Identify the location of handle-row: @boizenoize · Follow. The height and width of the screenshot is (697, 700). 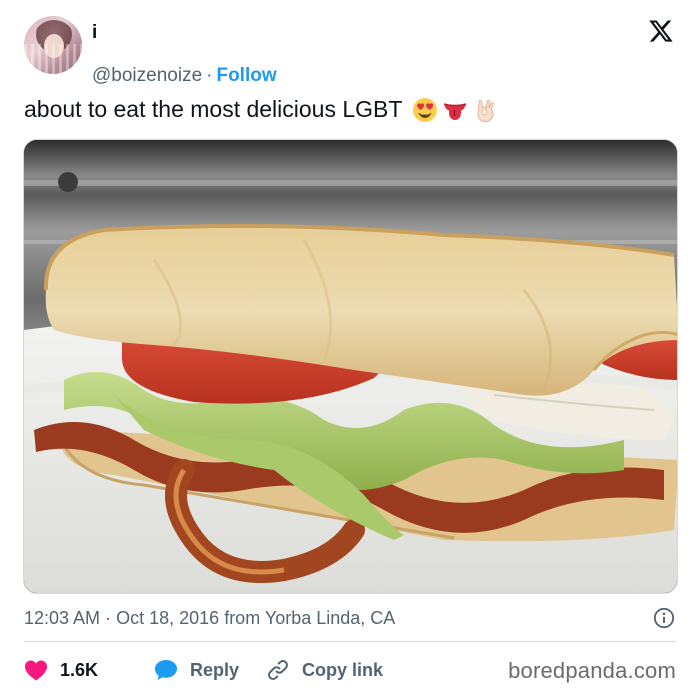
(184, 76).